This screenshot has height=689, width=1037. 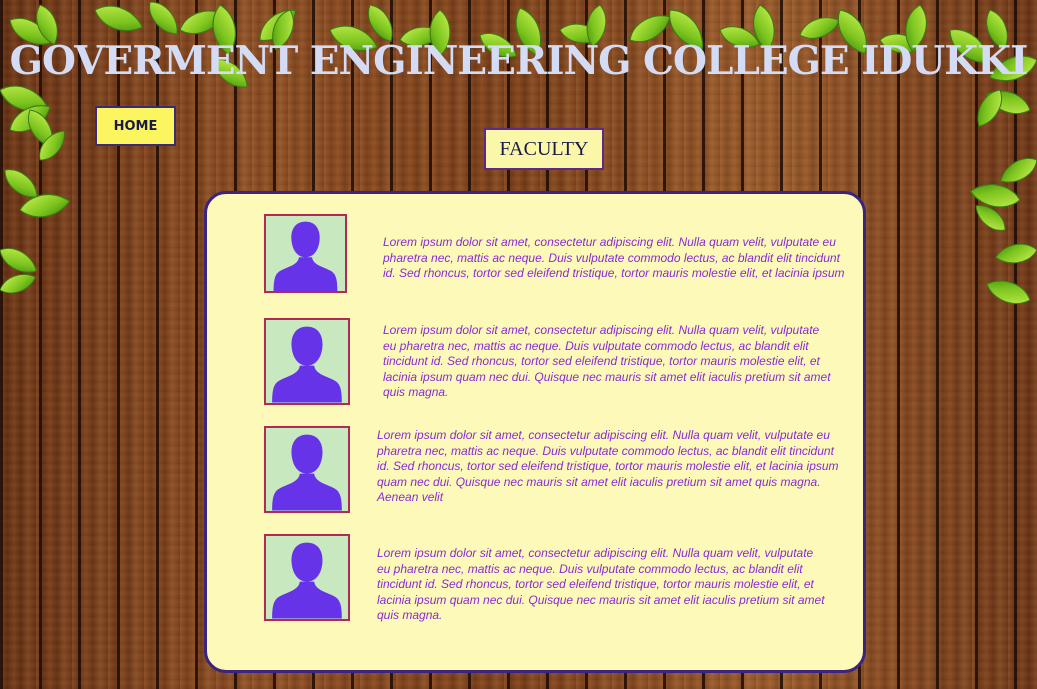 I want to click on site-title: GOVERMENT ENGINEERING COLLEGE IDUKKI, so click(x=519, y=61).